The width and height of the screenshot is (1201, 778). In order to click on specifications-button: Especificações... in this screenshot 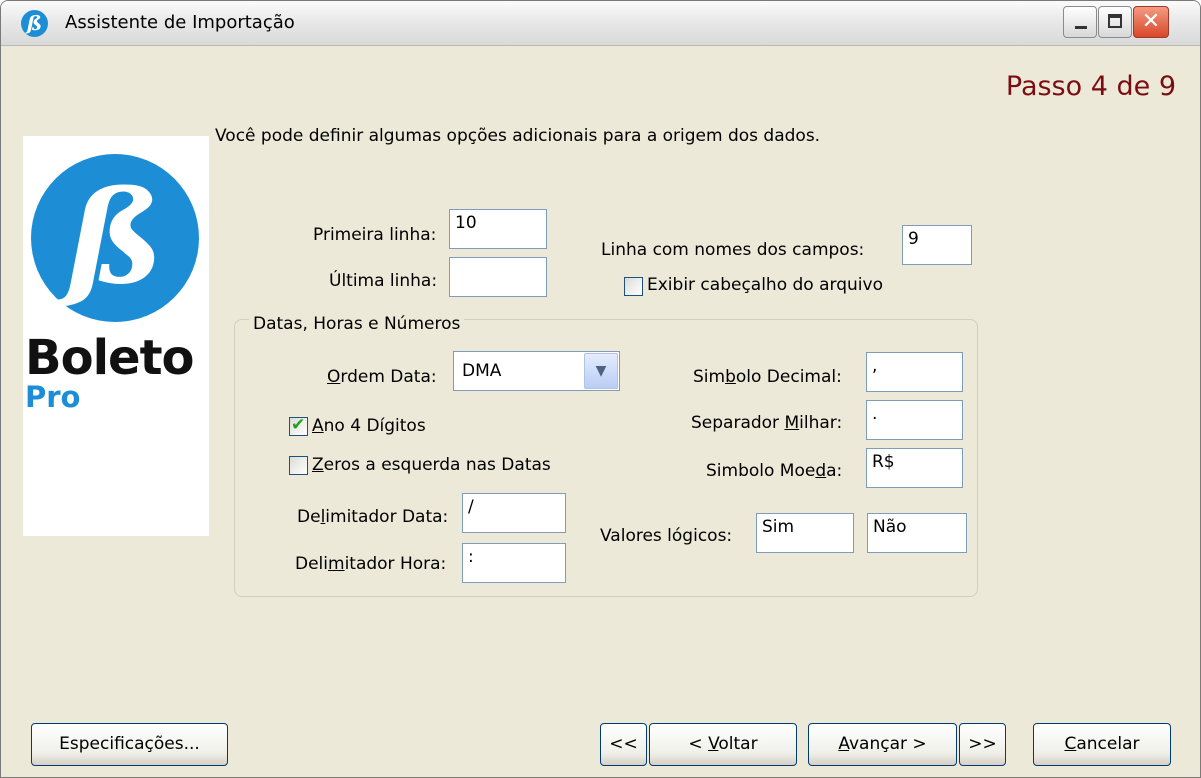, I will do `click(129, 744)`.